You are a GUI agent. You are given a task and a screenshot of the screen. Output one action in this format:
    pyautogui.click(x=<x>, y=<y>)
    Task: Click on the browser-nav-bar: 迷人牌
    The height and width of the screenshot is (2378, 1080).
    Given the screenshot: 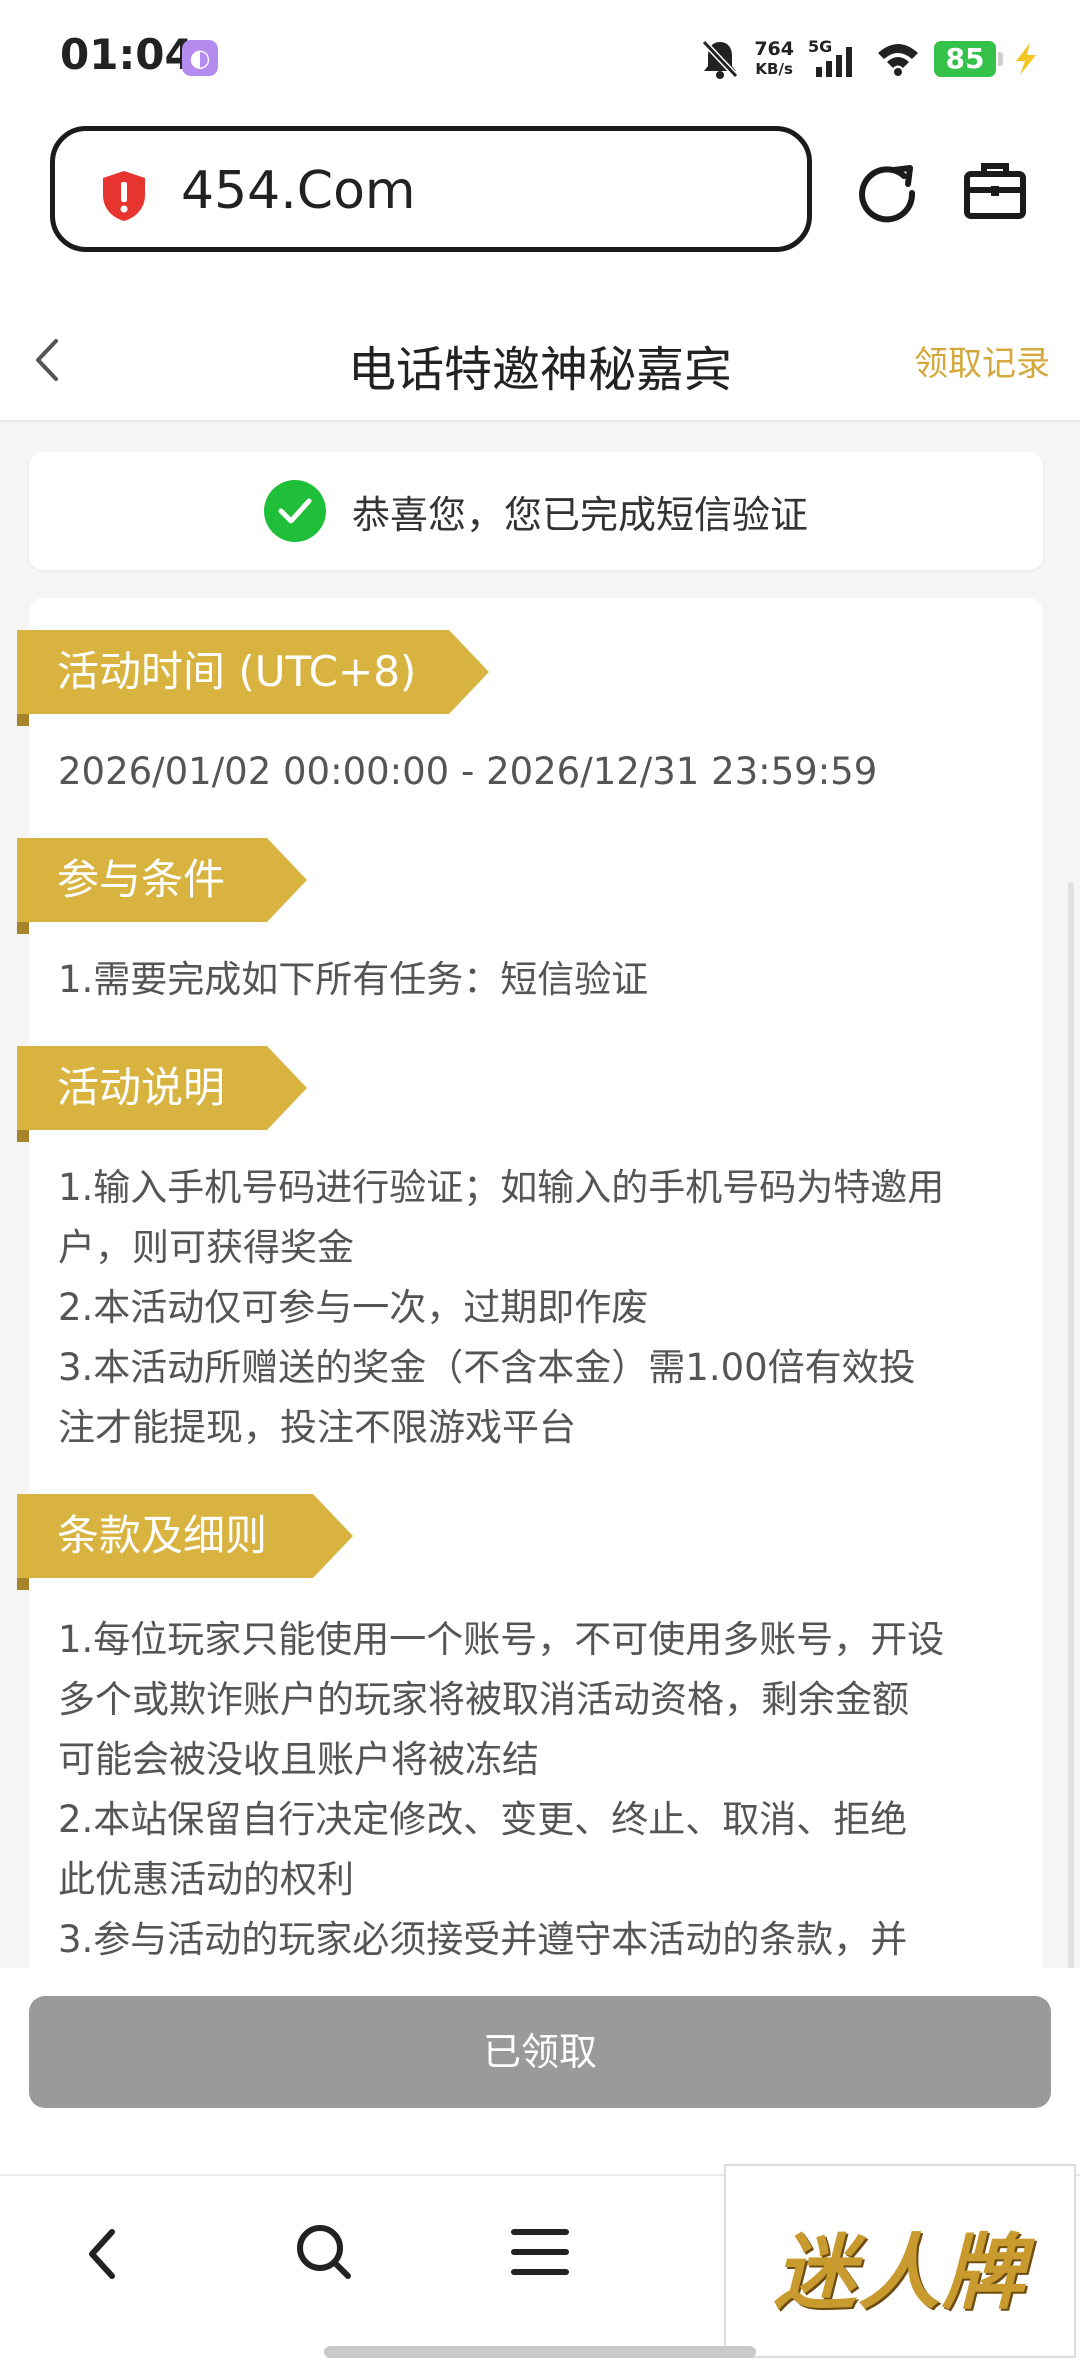 What is the action you would take?
    pyautogui.click(x=540, y=2271)
    